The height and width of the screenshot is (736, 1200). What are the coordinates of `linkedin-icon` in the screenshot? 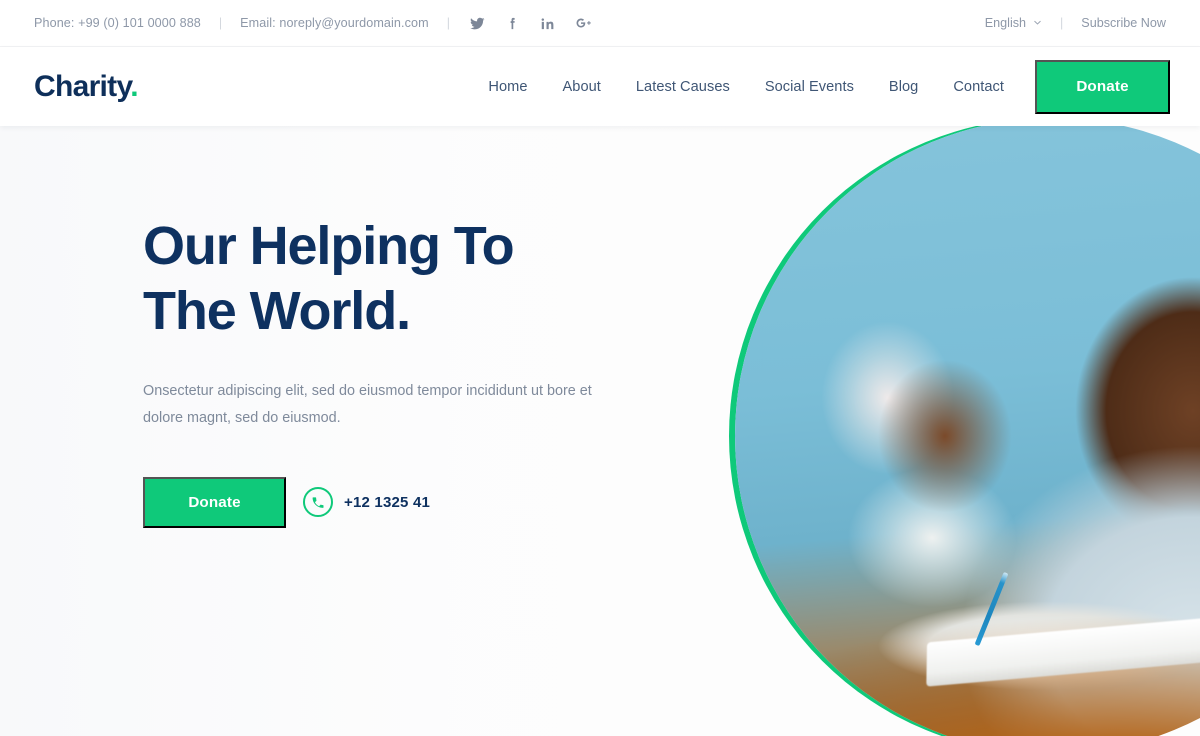 It's located at (548, 23).